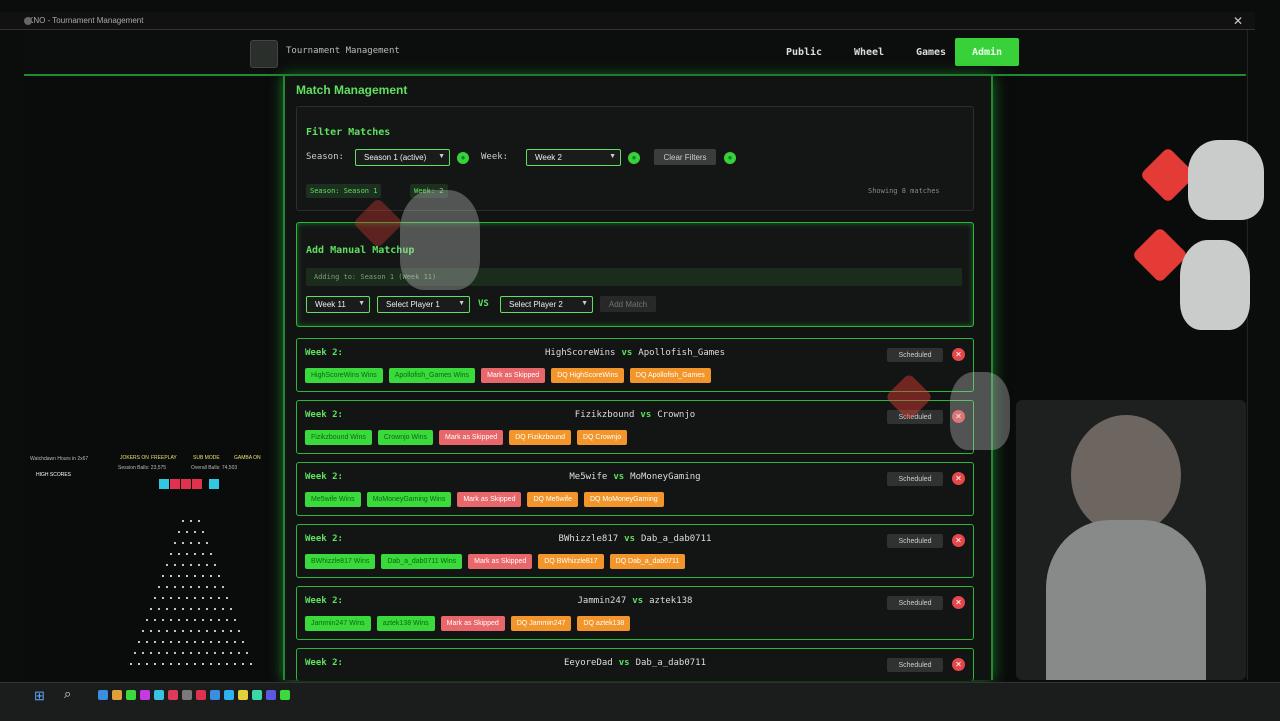 The width and height of the screenshot is (1280, 721). Describe the element at coordinates (540, 437) in the screenshot. I see `dq-player1-button: DQ Fizikzbound` at that location.